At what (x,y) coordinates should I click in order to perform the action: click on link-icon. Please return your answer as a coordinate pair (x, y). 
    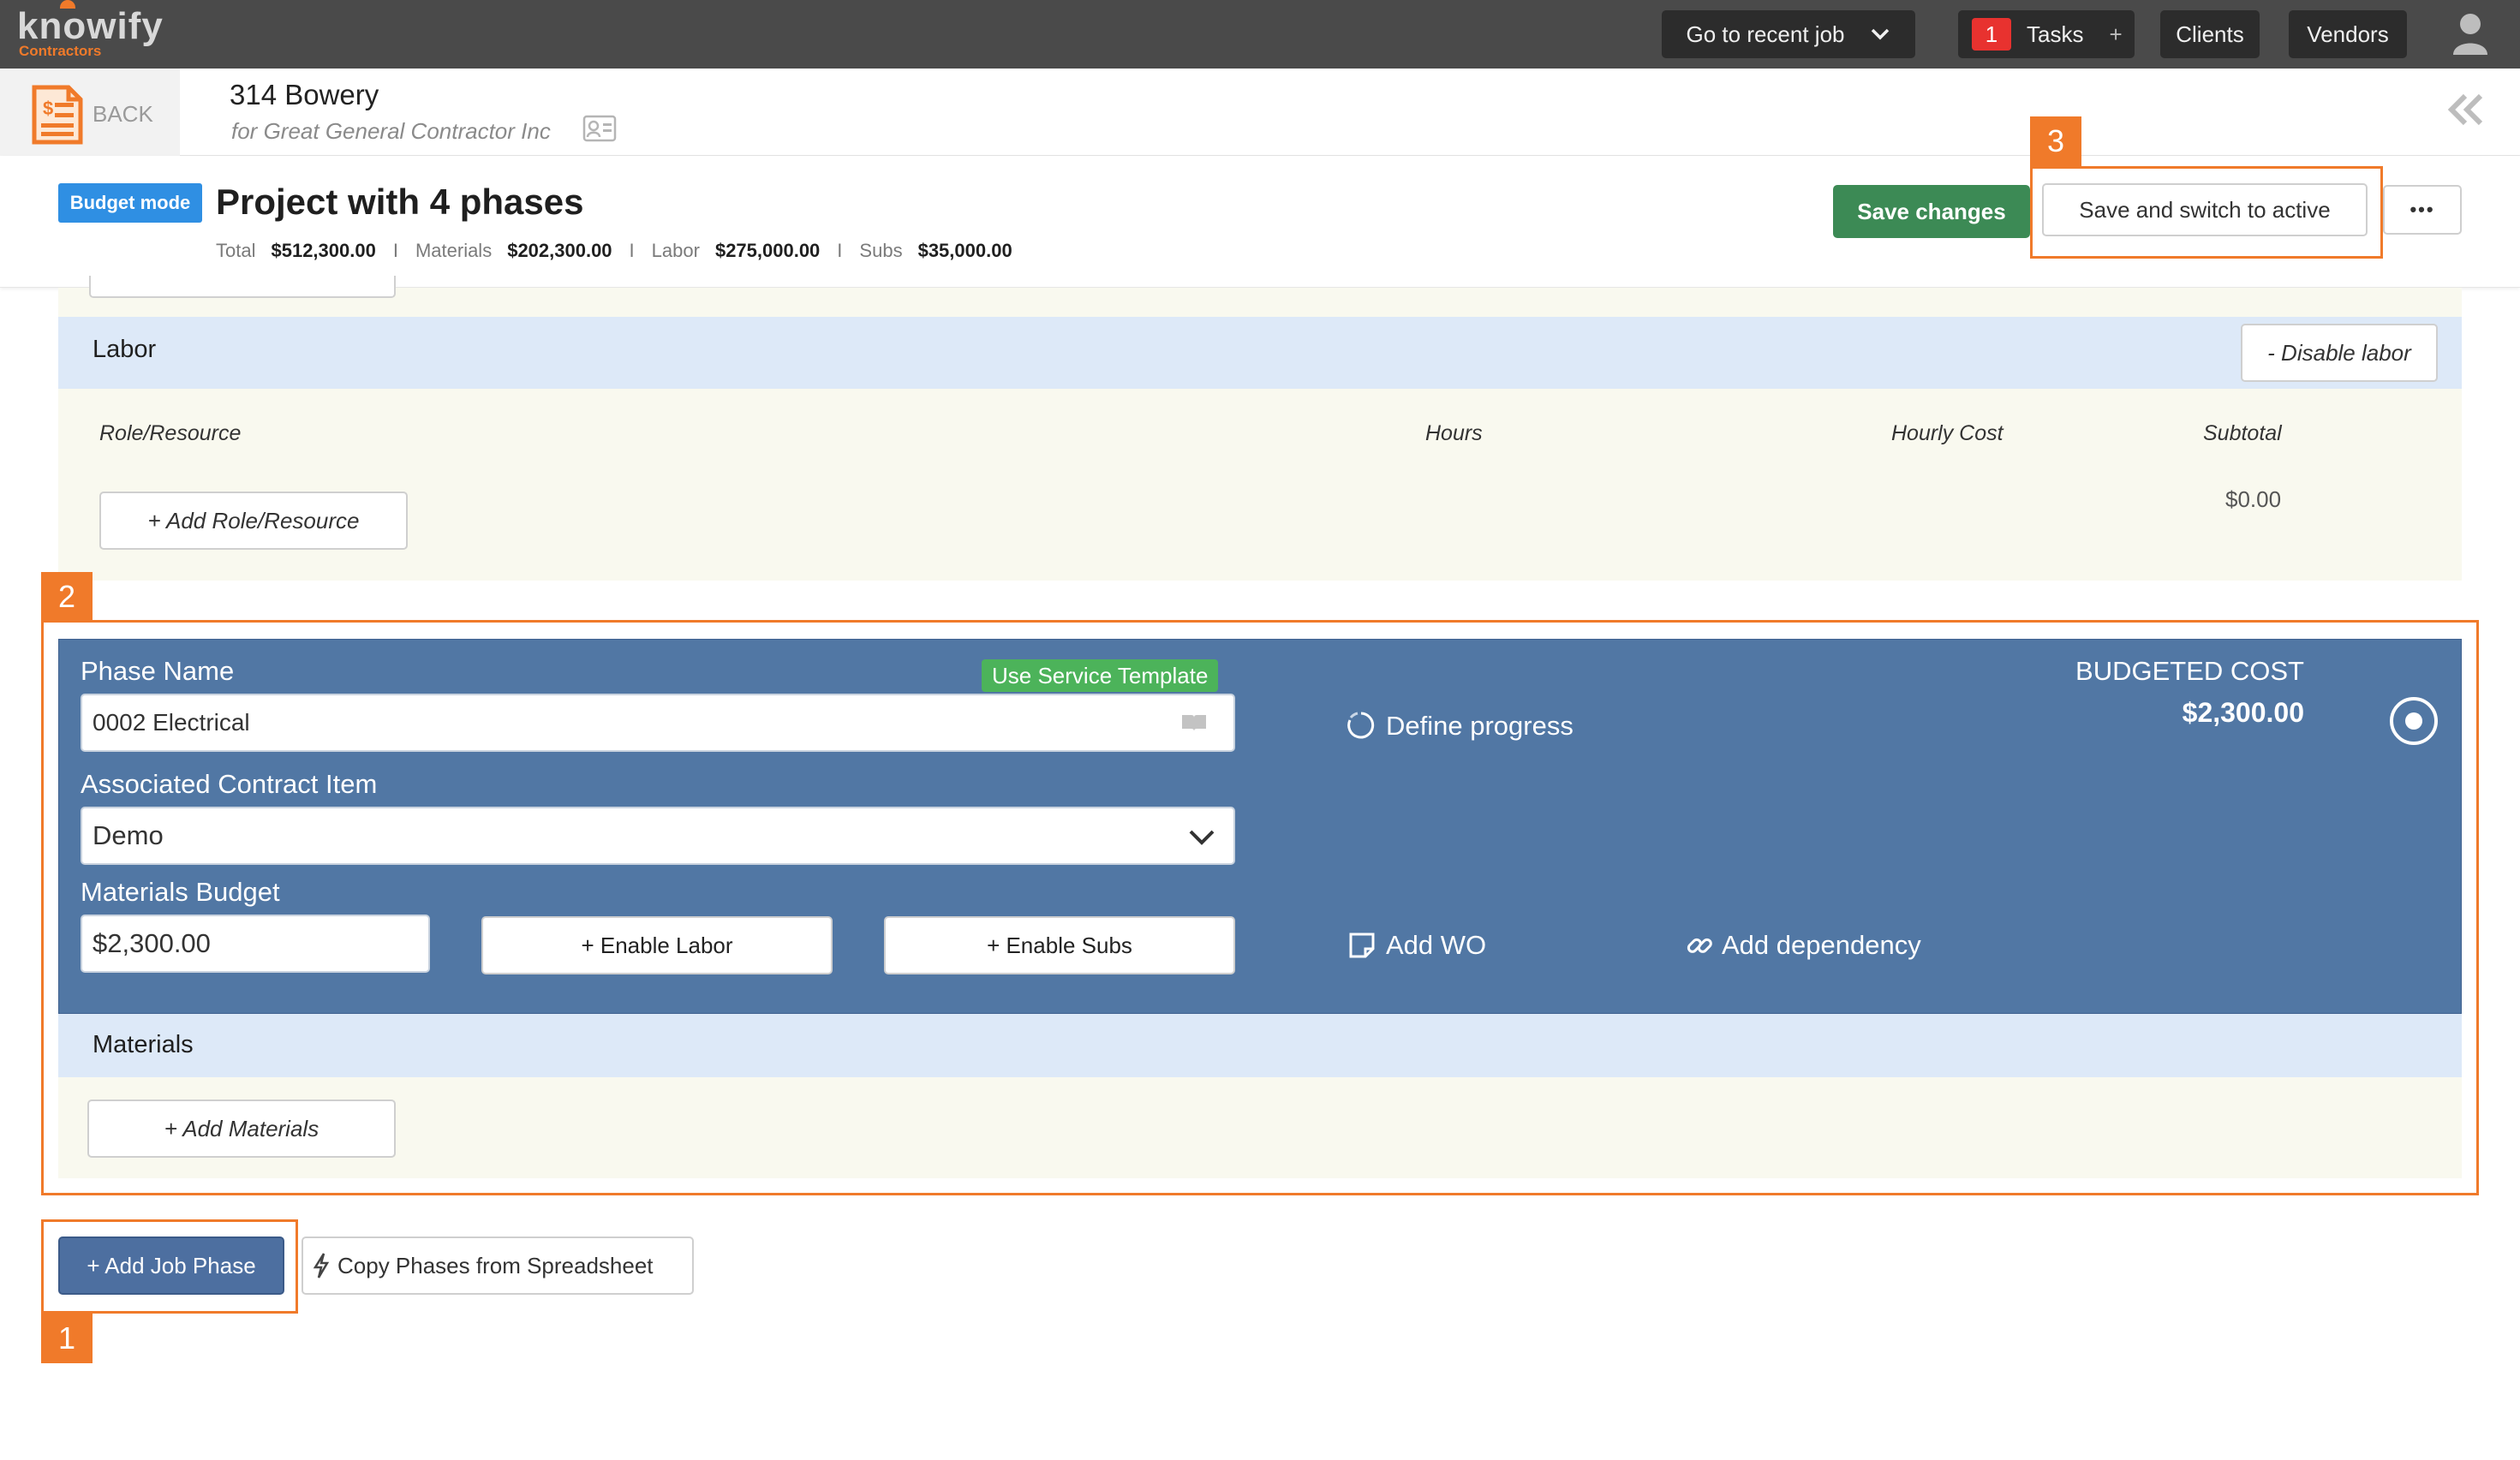
    Looking at the image, I should click on (1700, 945).